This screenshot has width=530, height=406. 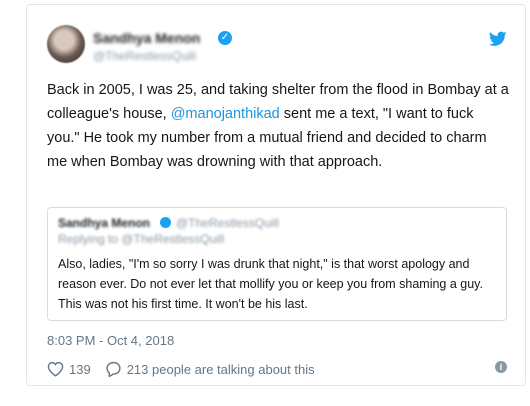 What do you see at coordinates (144, 56) in the screenshot?
I see `author-handle: @TheRestlessQuill` at bounding box center [144, 56].